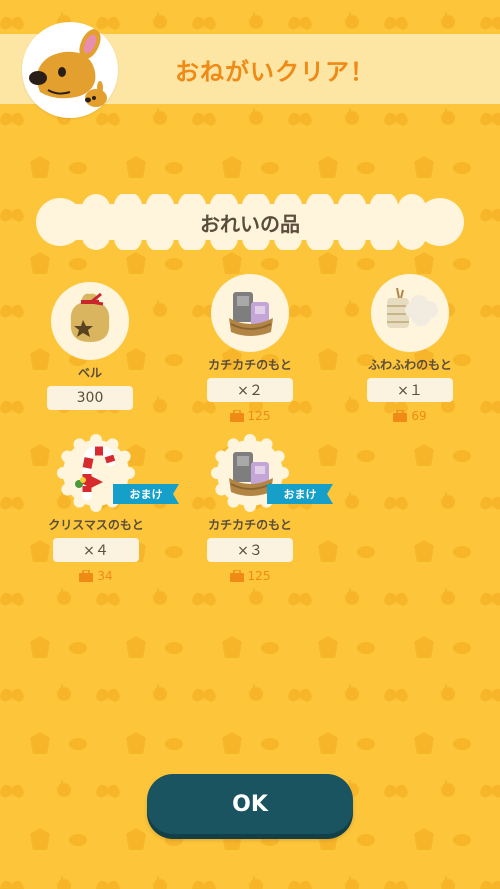 The height and width of the screenshot is (889, 500). Describe the element at coordinates (250, 804) in the screenshot. I see `ok-button: OK` at that location.